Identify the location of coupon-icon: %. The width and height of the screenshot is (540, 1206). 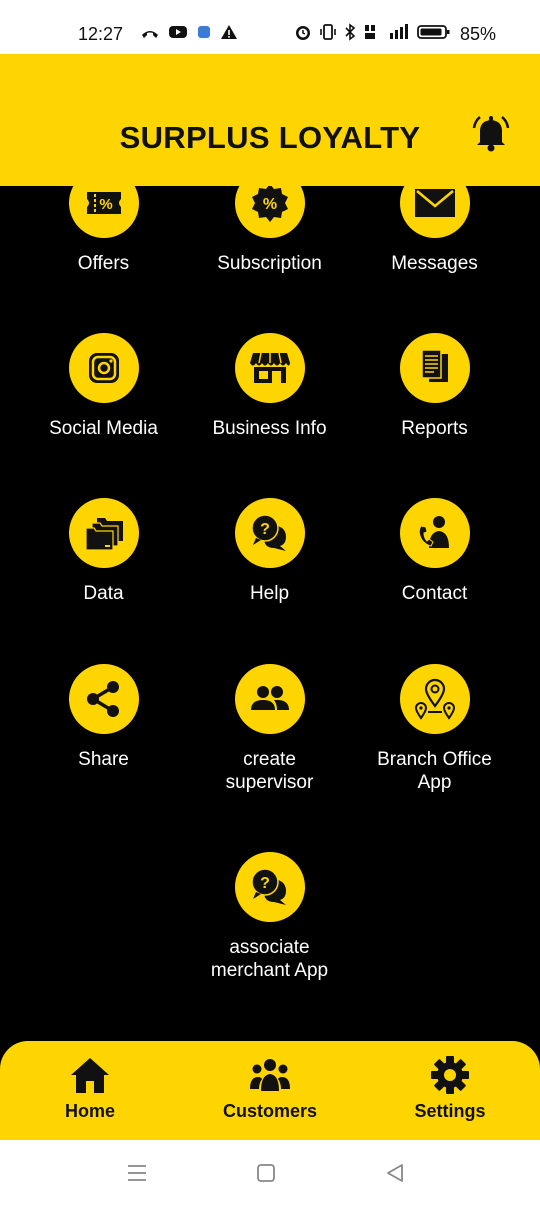
(103, 203).